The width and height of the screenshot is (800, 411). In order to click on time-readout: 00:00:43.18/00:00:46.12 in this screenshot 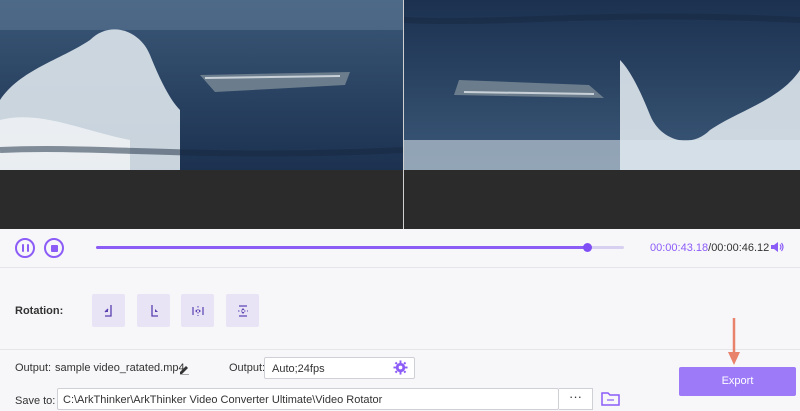, I will do `click(709, 248)`.